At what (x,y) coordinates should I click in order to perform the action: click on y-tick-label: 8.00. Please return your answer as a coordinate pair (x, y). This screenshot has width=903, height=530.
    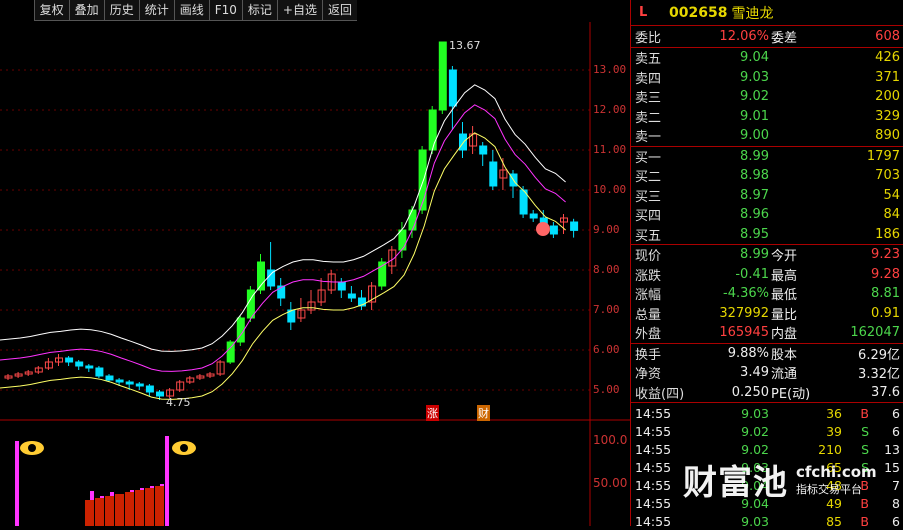
    Looking at the image, I should click on (606, 269).